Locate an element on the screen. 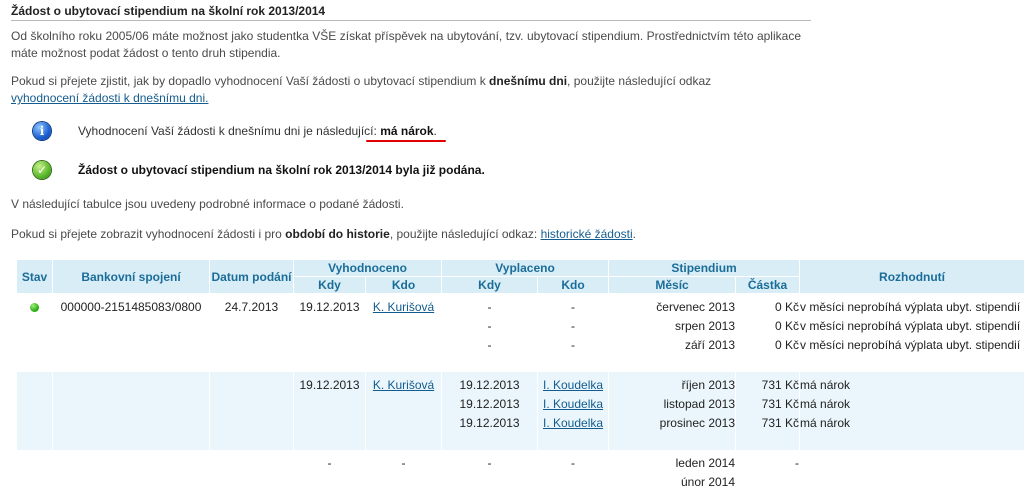 The image size is (1024, 492). today-text-after: , použijte následující odkaz is located at coordinates (639, 81).